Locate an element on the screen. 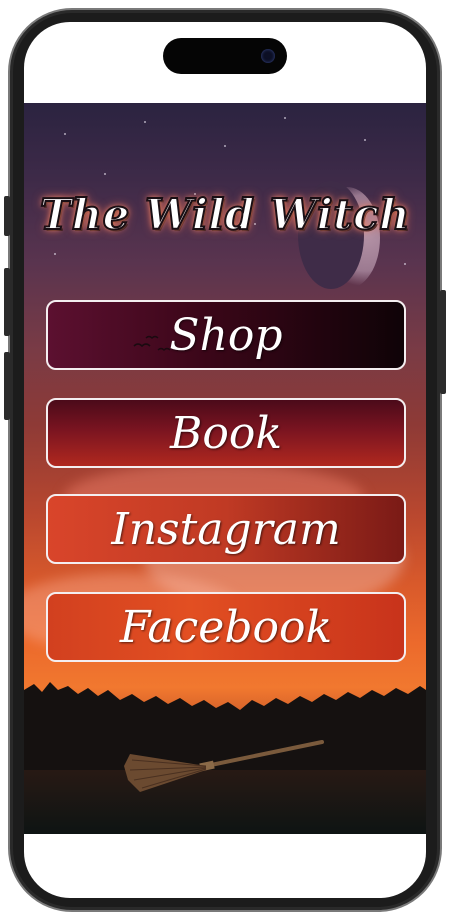  volume-down-button is located at coordinates (7, 386).